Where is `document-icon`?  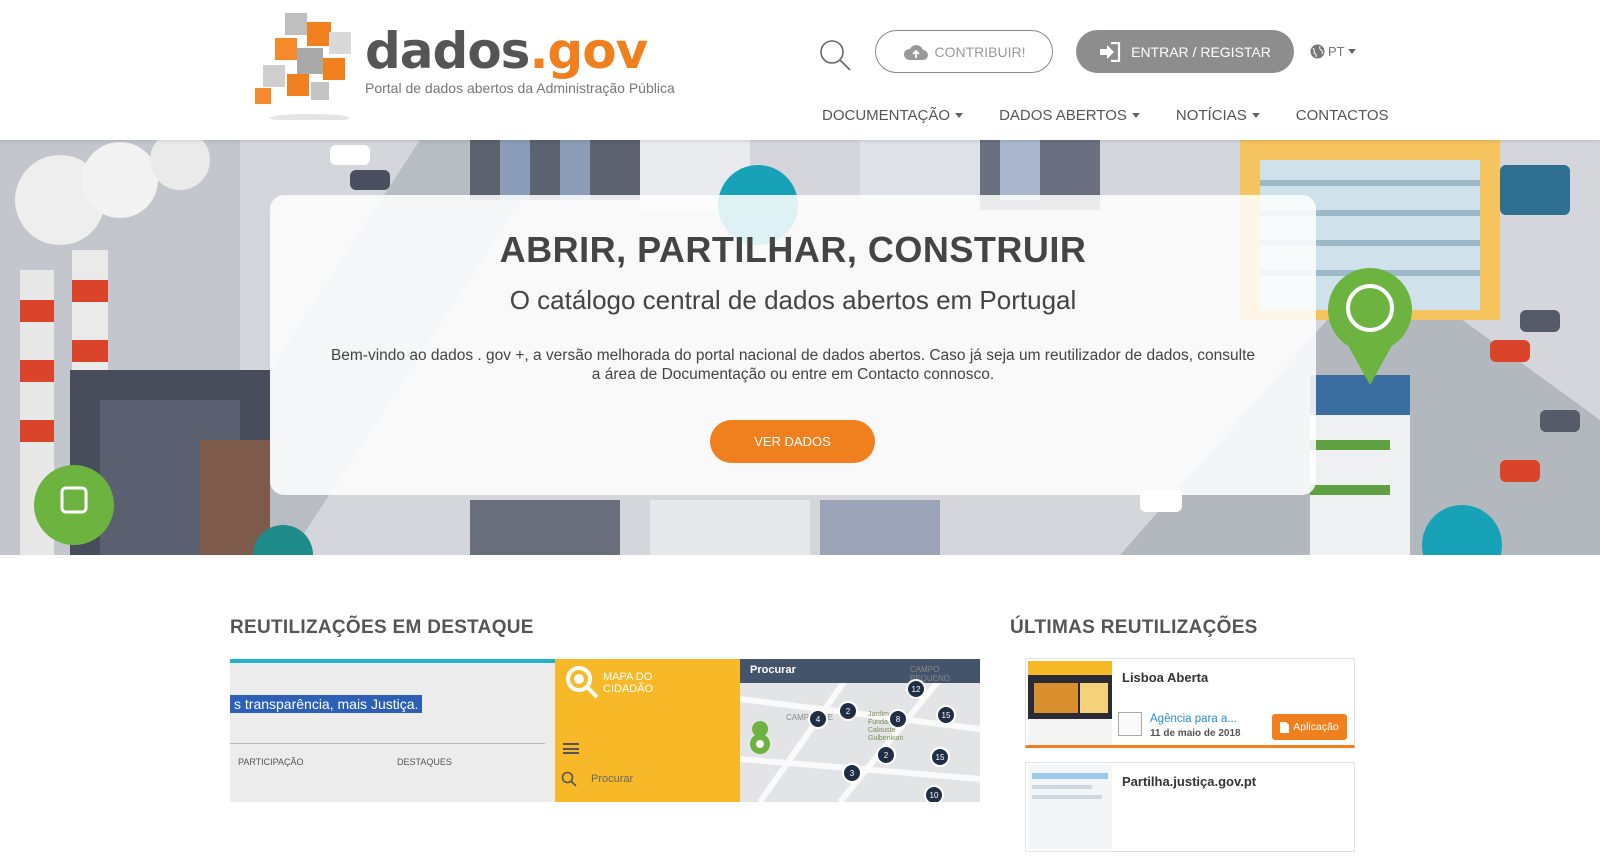
document-icon is located at coordinates (1285, 727).